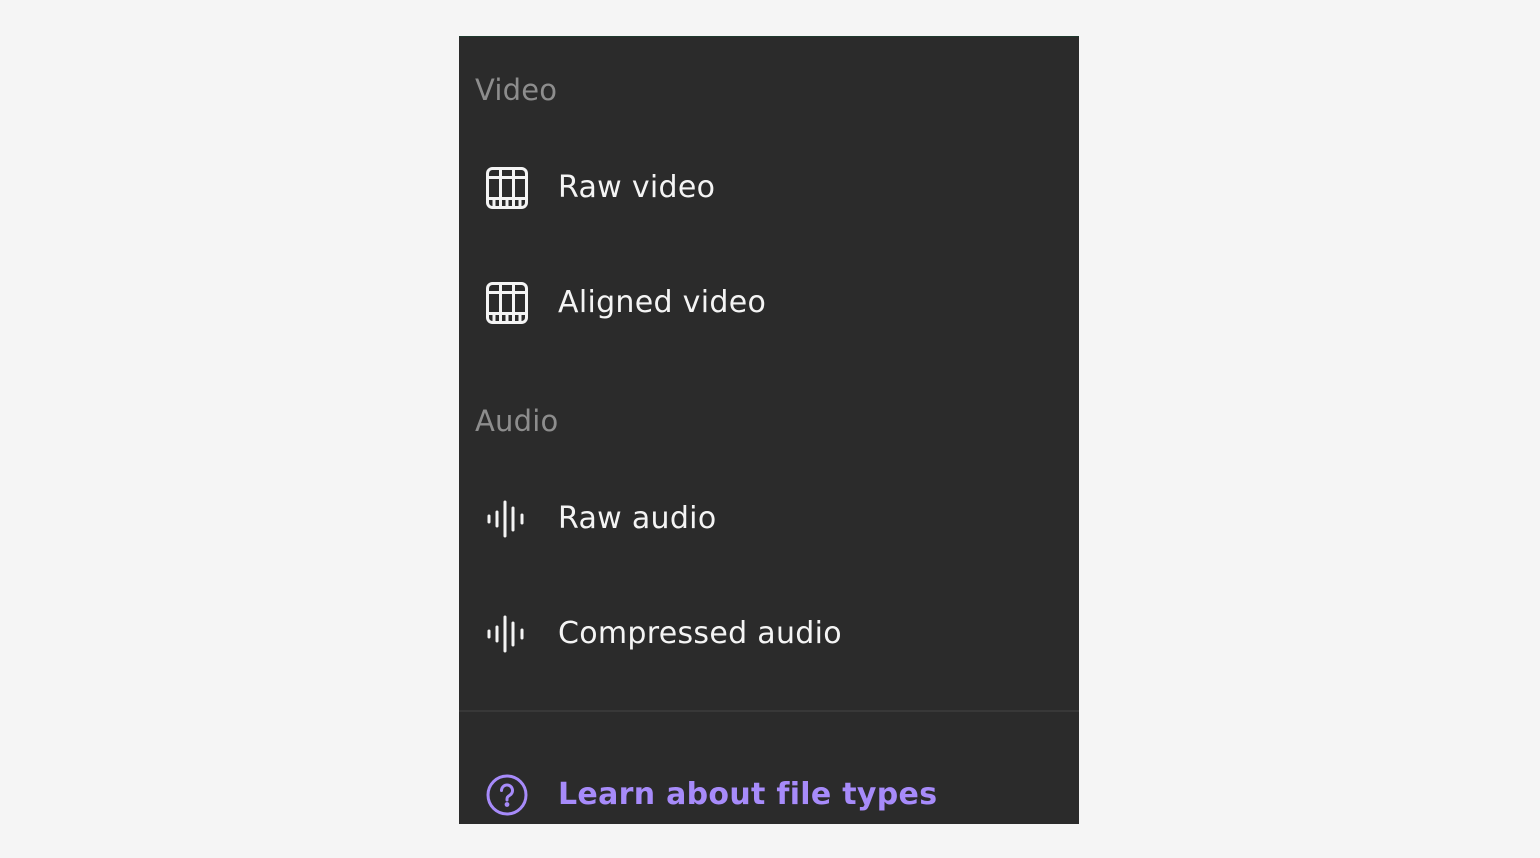 The image size is (1540, 858). What do you see at coordinates (748, 794) in the screenshot?
I see `learn-link-label: Learn about file types` at bounding box center [748, 794].